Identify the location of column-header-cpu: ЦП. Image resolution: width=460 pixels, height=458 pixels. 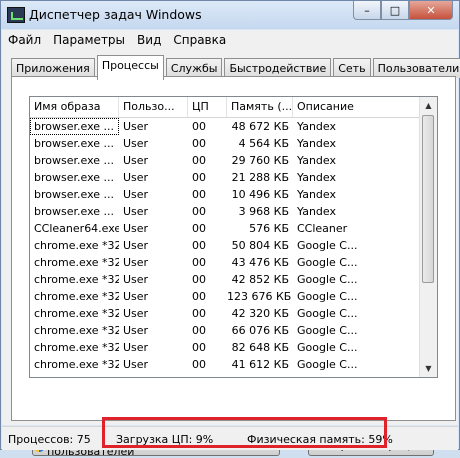
(207, 107).